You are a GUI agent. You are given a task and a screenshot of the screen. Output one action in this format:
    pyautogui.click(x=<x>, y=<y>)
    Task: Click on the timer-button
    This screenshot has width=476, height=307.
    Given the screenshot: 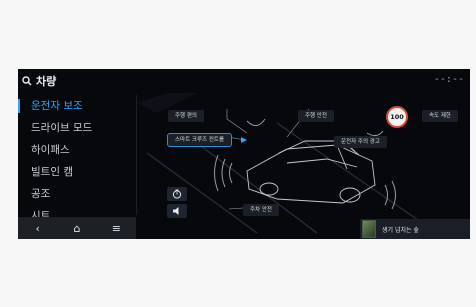 What is the action you would take?
    pyautogui.click(x=177, y=194)
    